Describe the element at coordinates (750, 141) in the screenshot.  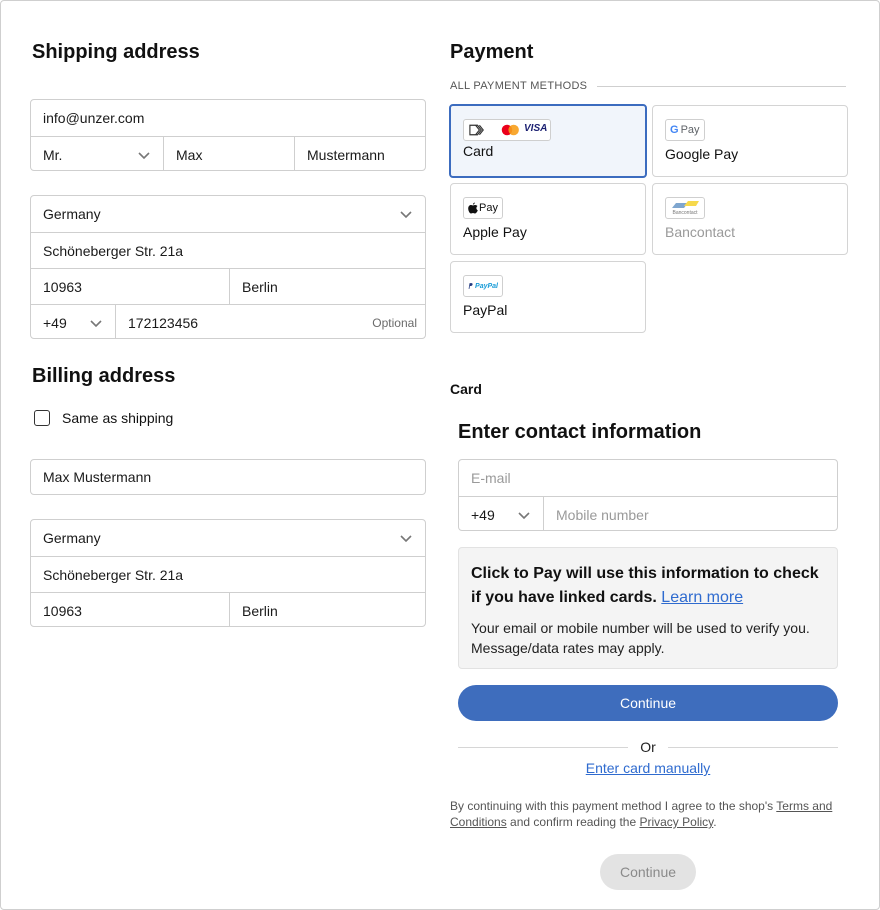
I see `payment-method-google-pay: G Pay Google Pay` at that location.